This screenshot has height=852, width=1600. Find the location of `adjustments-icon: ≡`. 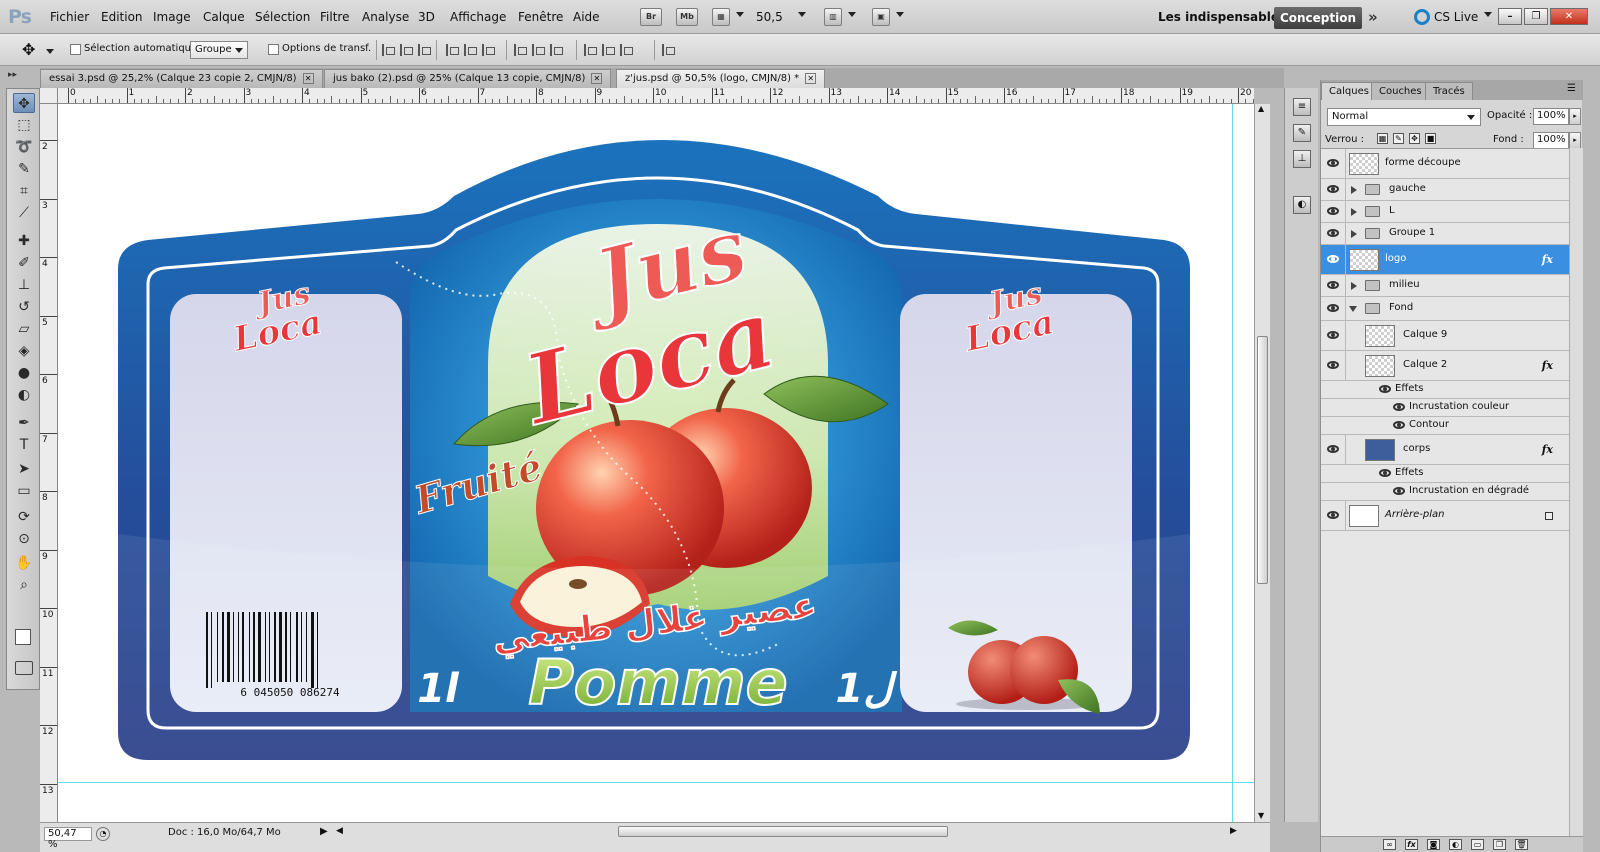

adjustments-icon: ≡ is located at coordinates (1302, 107).